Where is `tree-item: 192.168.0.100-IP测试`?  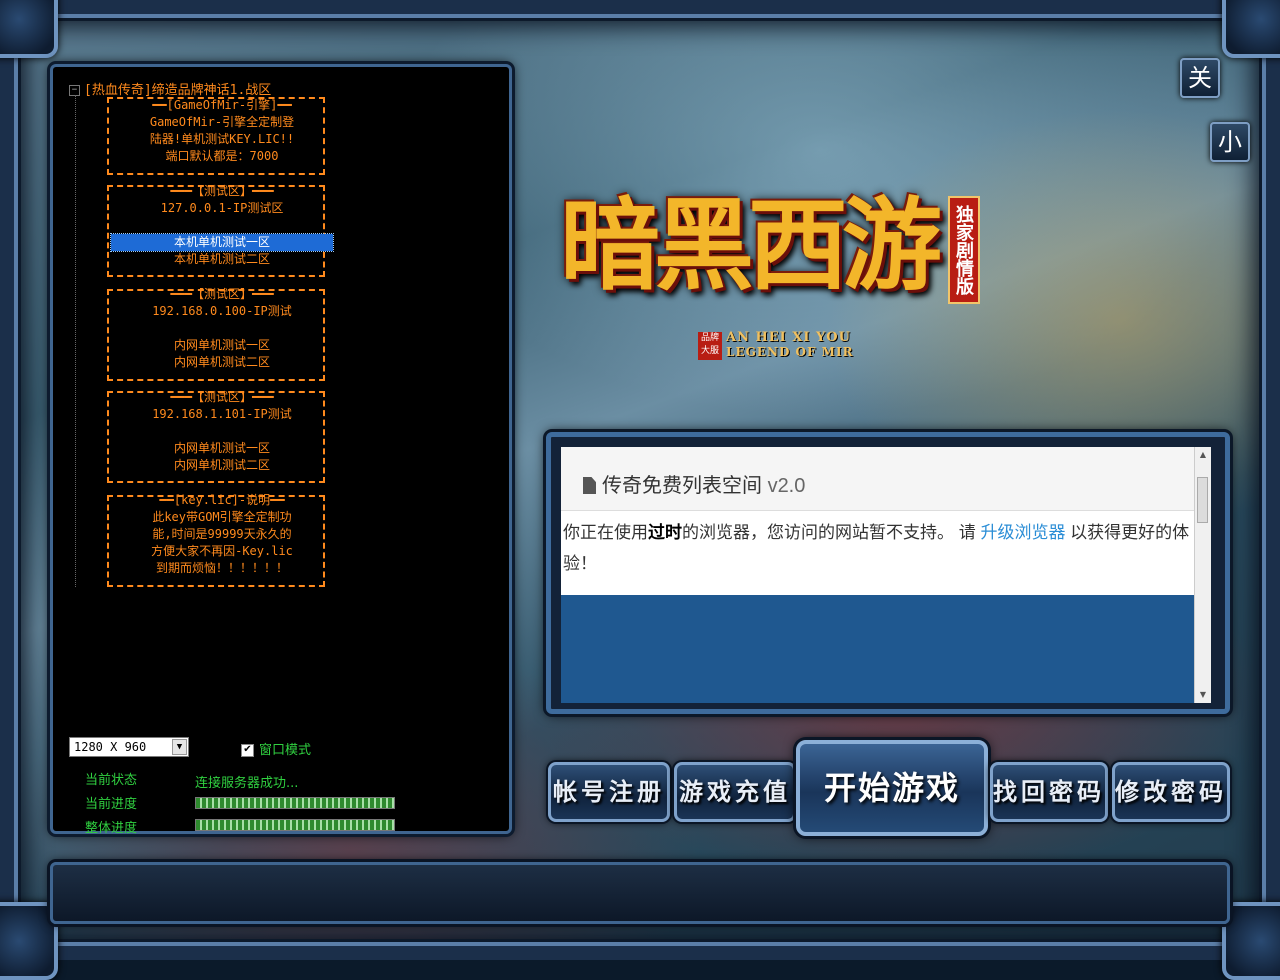 tree-item: 192.168.0.100-IP测试 is located at coordinates (222, 311).